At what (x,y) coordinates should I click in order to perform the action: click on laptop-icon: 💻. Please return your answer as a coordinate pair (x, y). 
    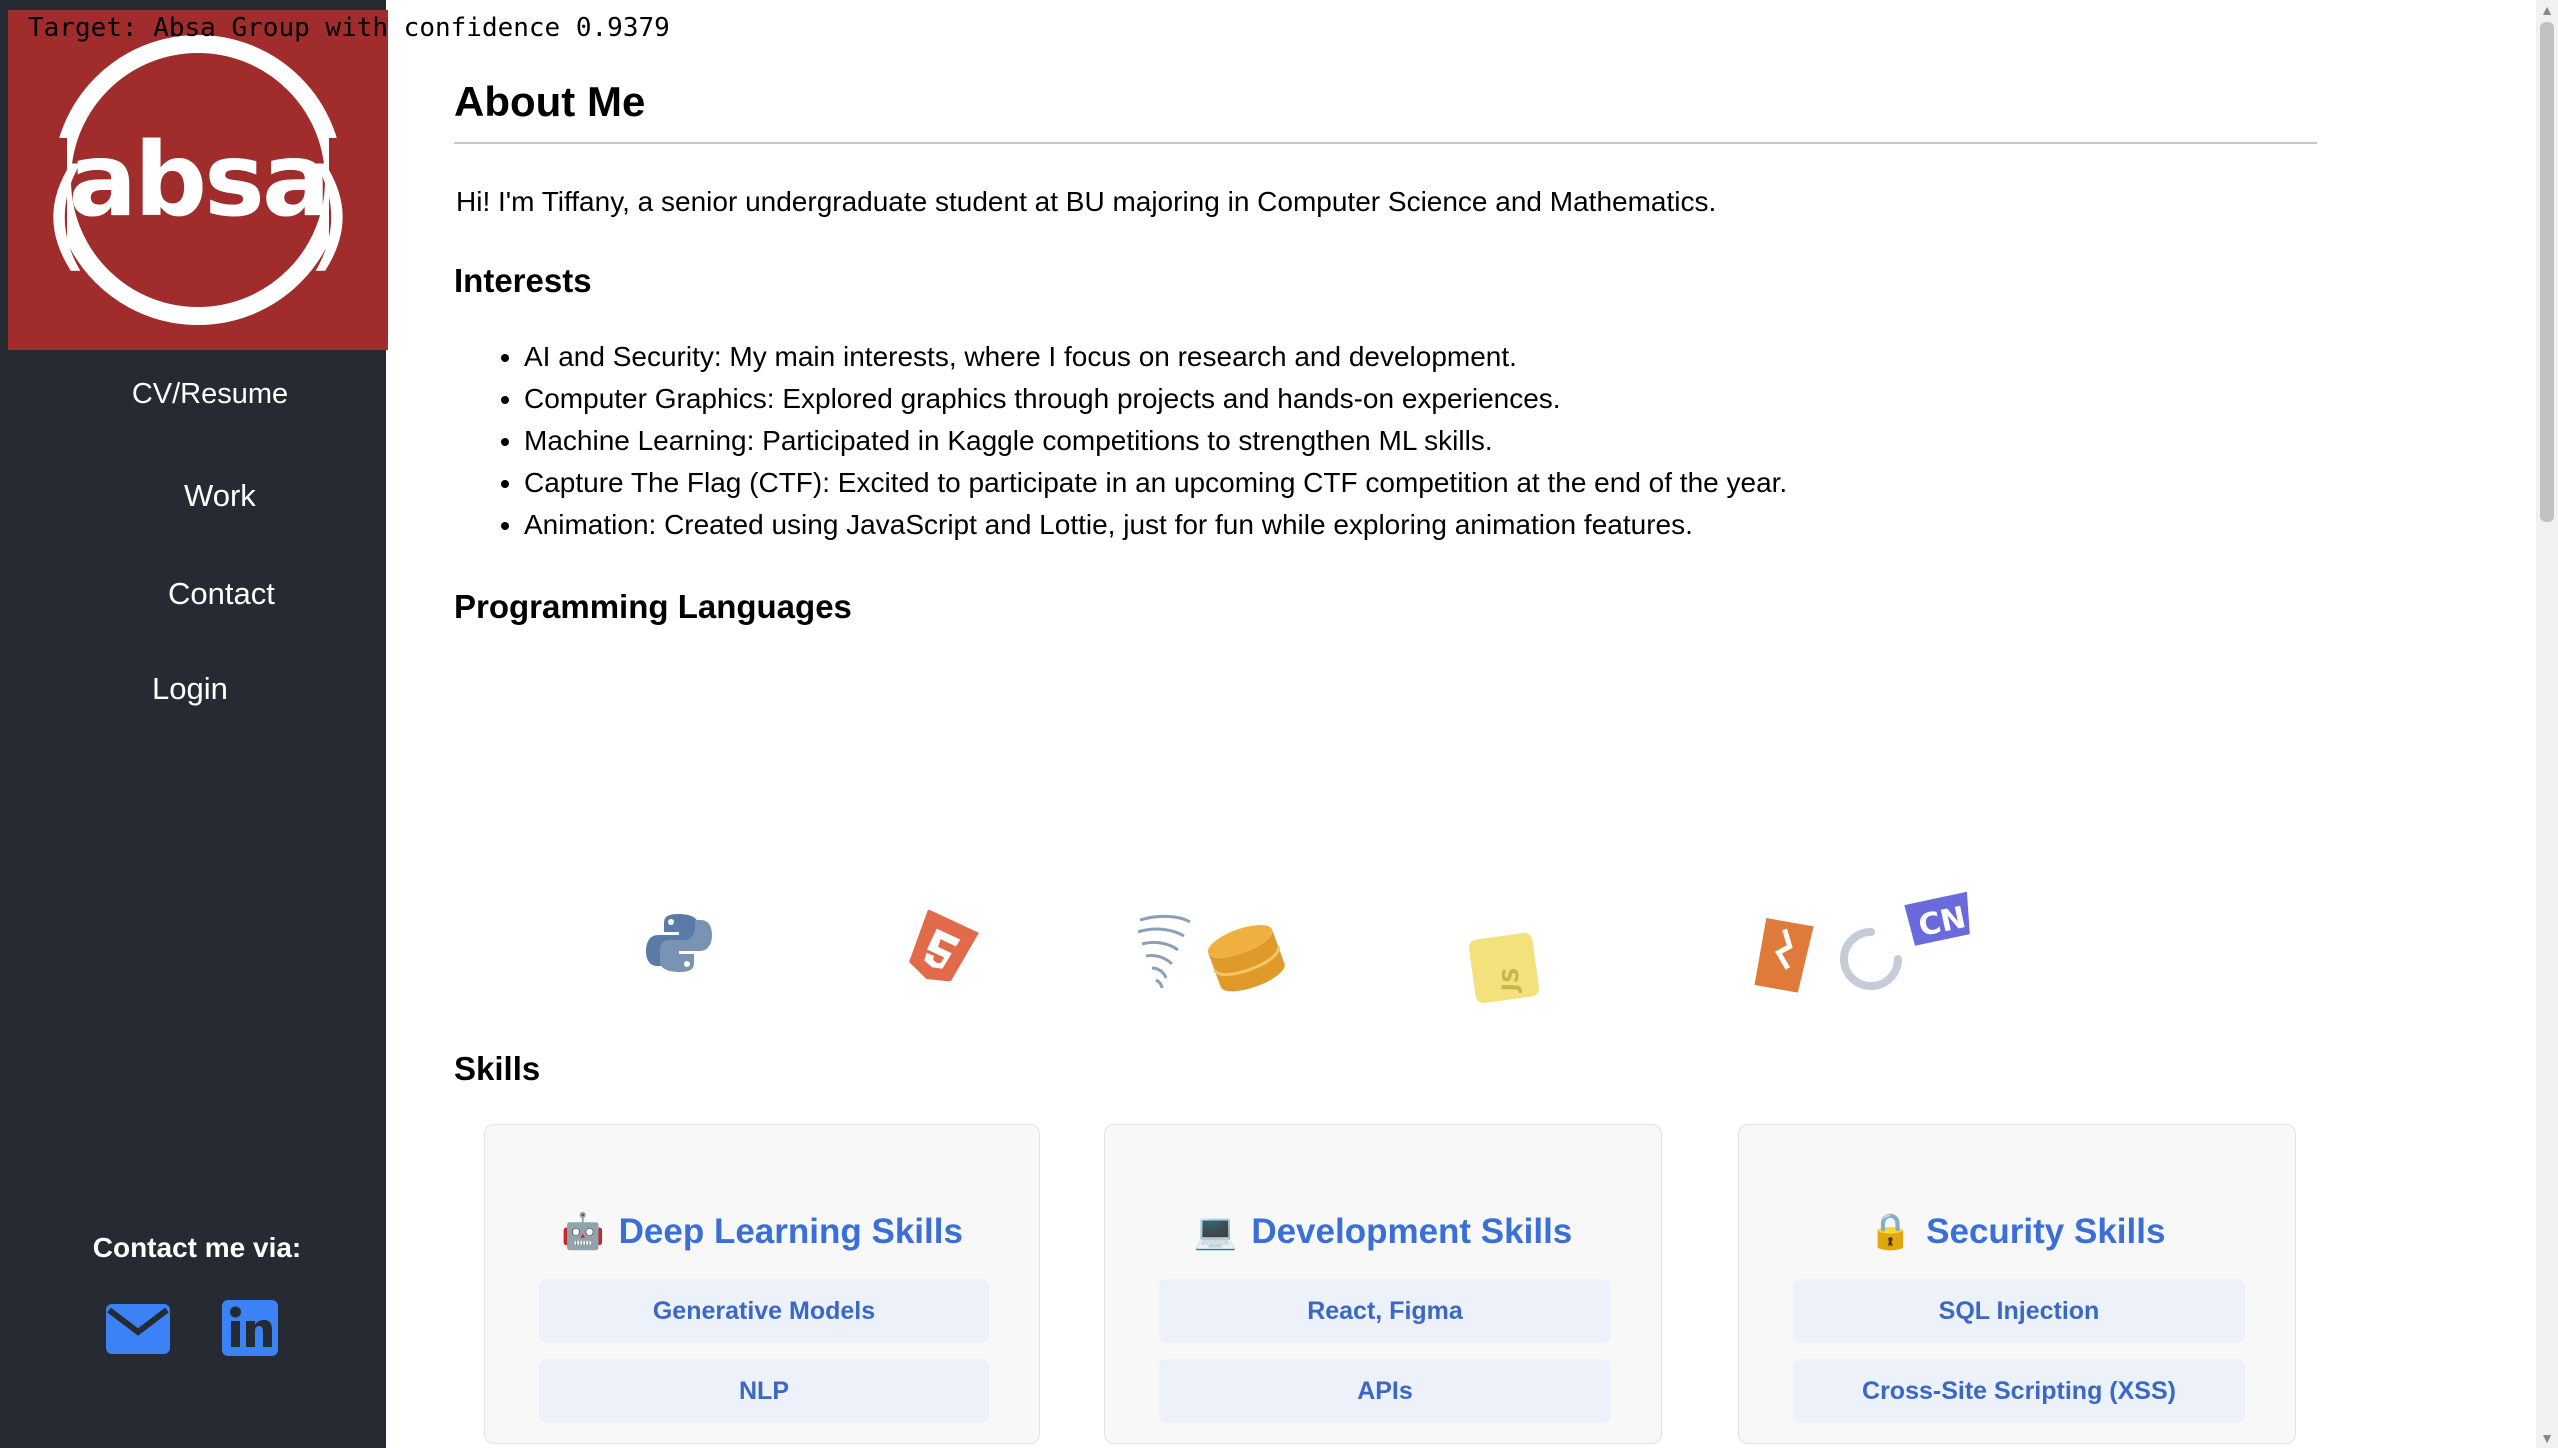
    Looking at the image, I should click on (1215, 1231).